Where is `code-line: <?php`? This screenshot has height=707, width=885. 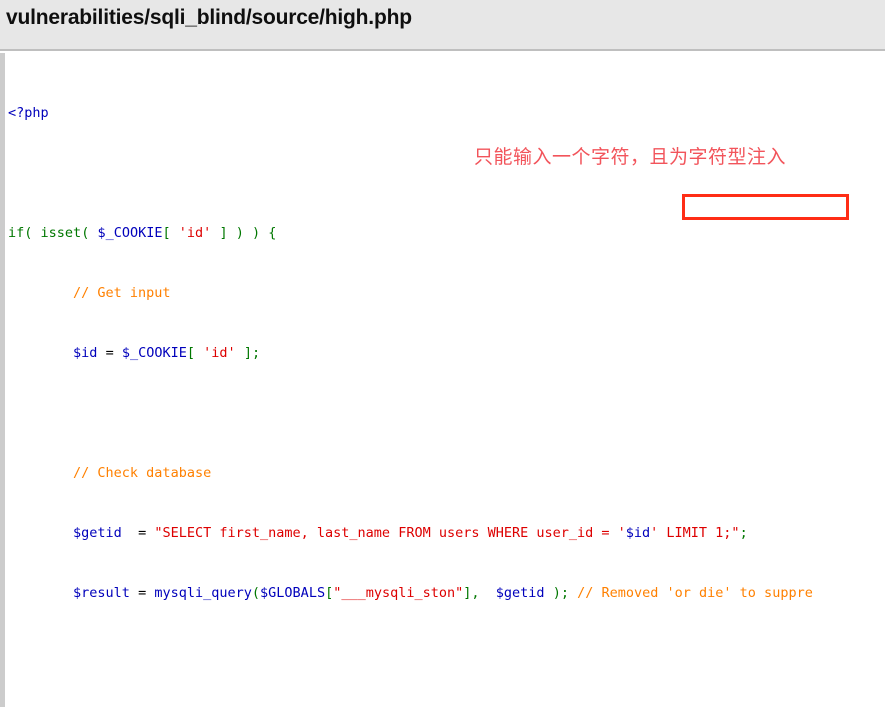
code-line: <?php is located at coordinates (28, 113).